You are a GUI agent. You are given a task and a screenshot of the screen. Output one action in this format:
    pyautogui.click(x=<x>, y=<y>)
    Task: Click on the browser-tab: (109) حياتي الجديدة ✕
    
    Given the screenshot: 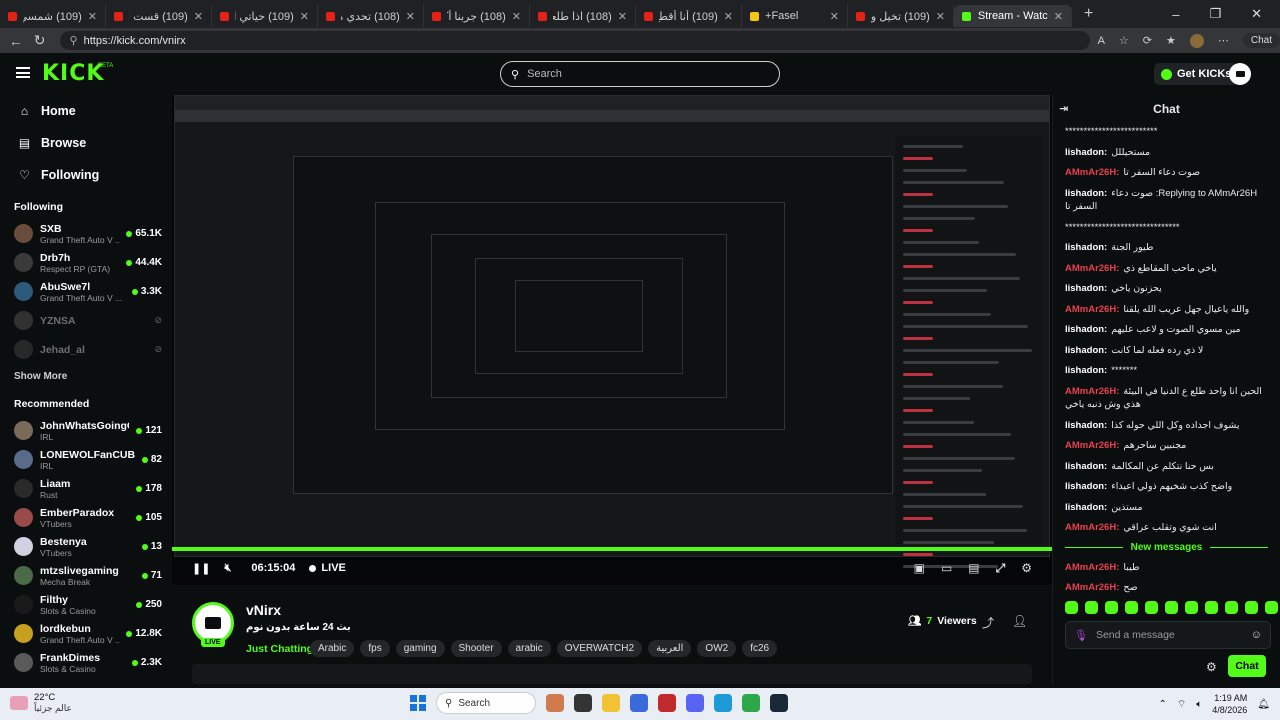 What is the action you would take?
    pyautogui.click(x=265, y=16)
    